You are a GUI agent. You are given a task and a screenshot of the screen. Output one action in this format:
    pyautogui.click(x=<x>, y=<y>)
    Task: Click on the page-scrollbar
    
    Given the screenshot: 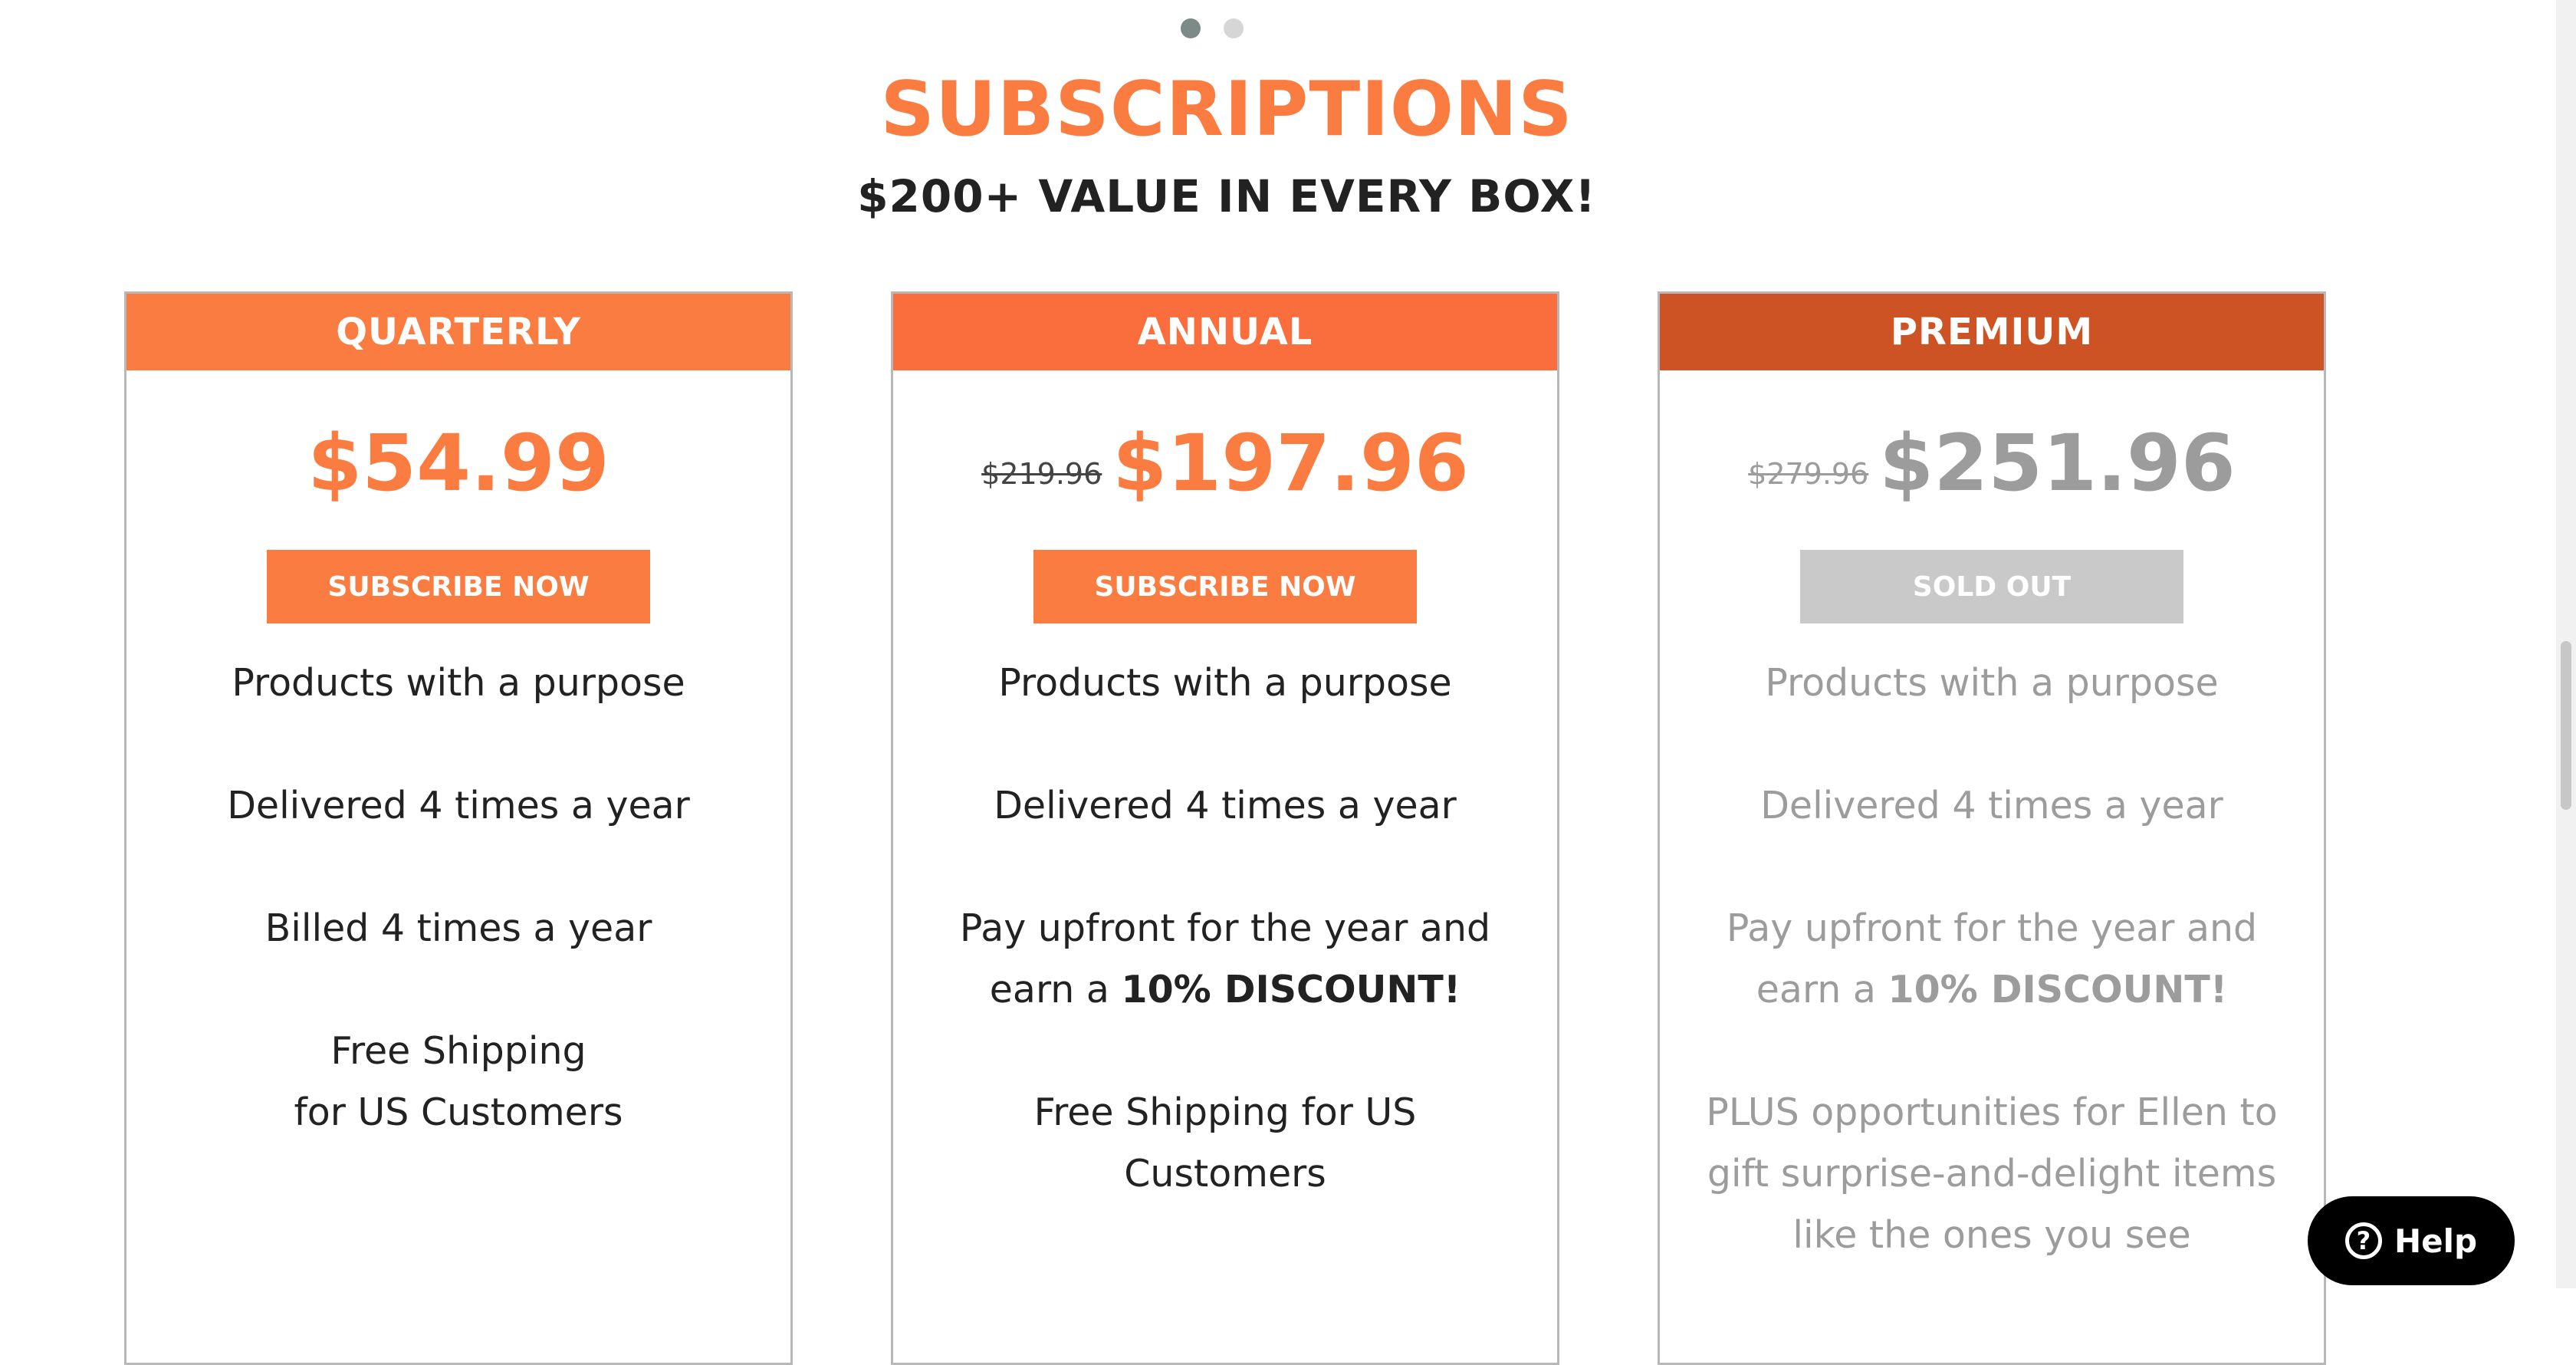 What is the action you would take?
    pyautogui.click(x=2566, y=644)
    